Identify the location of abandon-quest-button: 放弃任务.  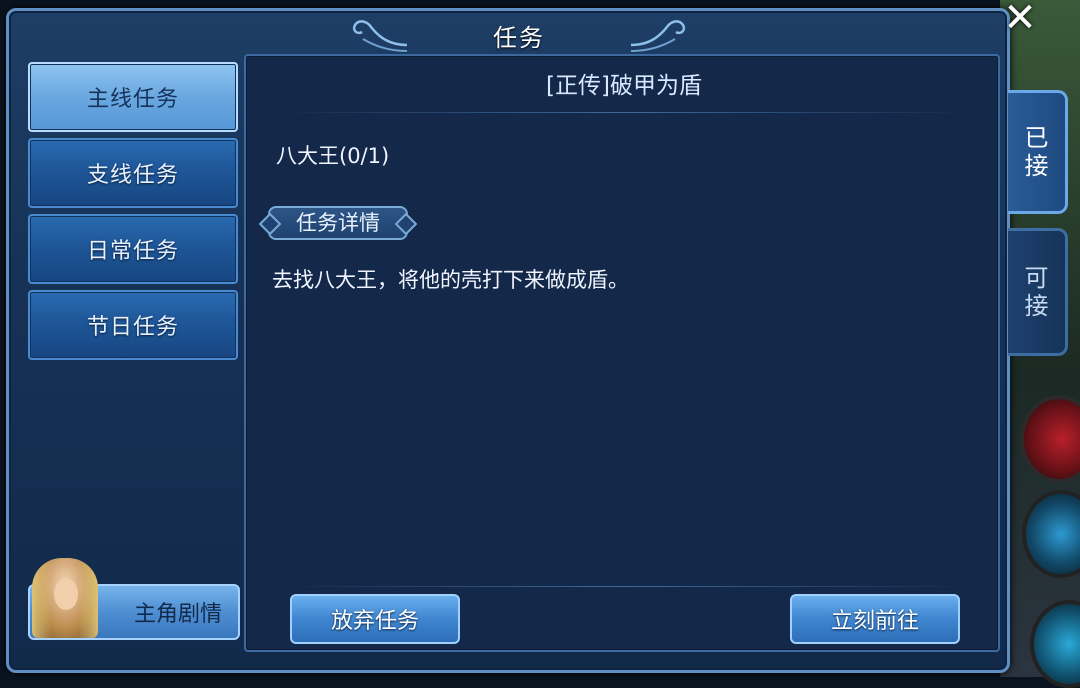
(375, 619).